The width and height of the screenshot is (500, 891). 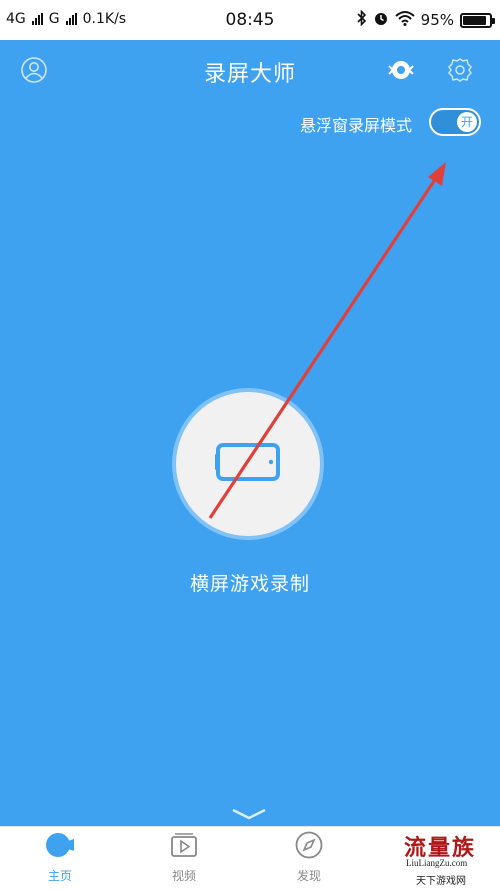 What do you see at coordinates (441, 881) in the screenshot?
I see `watermark-sub: 天下游戏网` at bounding box center [441, 881].